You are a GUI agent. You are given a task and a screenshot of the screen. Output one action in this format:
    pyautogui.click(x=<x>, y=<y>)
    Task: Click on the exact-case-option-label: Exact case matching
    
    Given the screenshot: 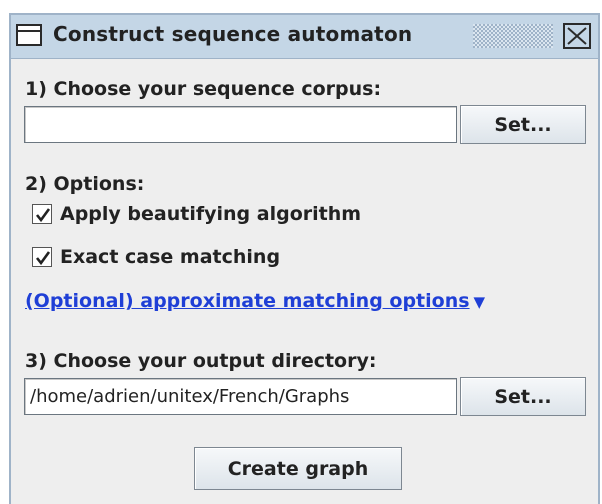 What is the action you would take?
    pyautogui.click(x=170, y=257)
    